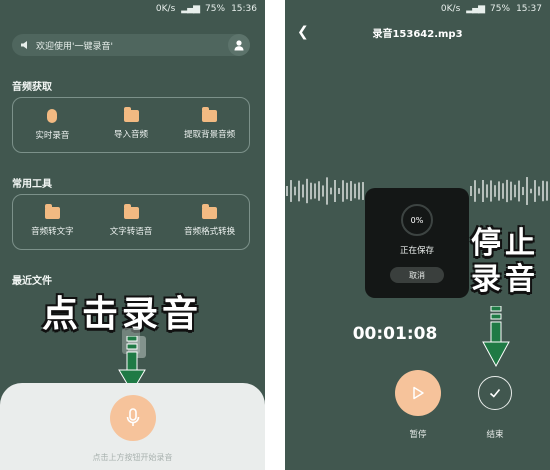 This screenshot has height=470, width=550. I want to click on clock: 15:37, so click(529, 9).